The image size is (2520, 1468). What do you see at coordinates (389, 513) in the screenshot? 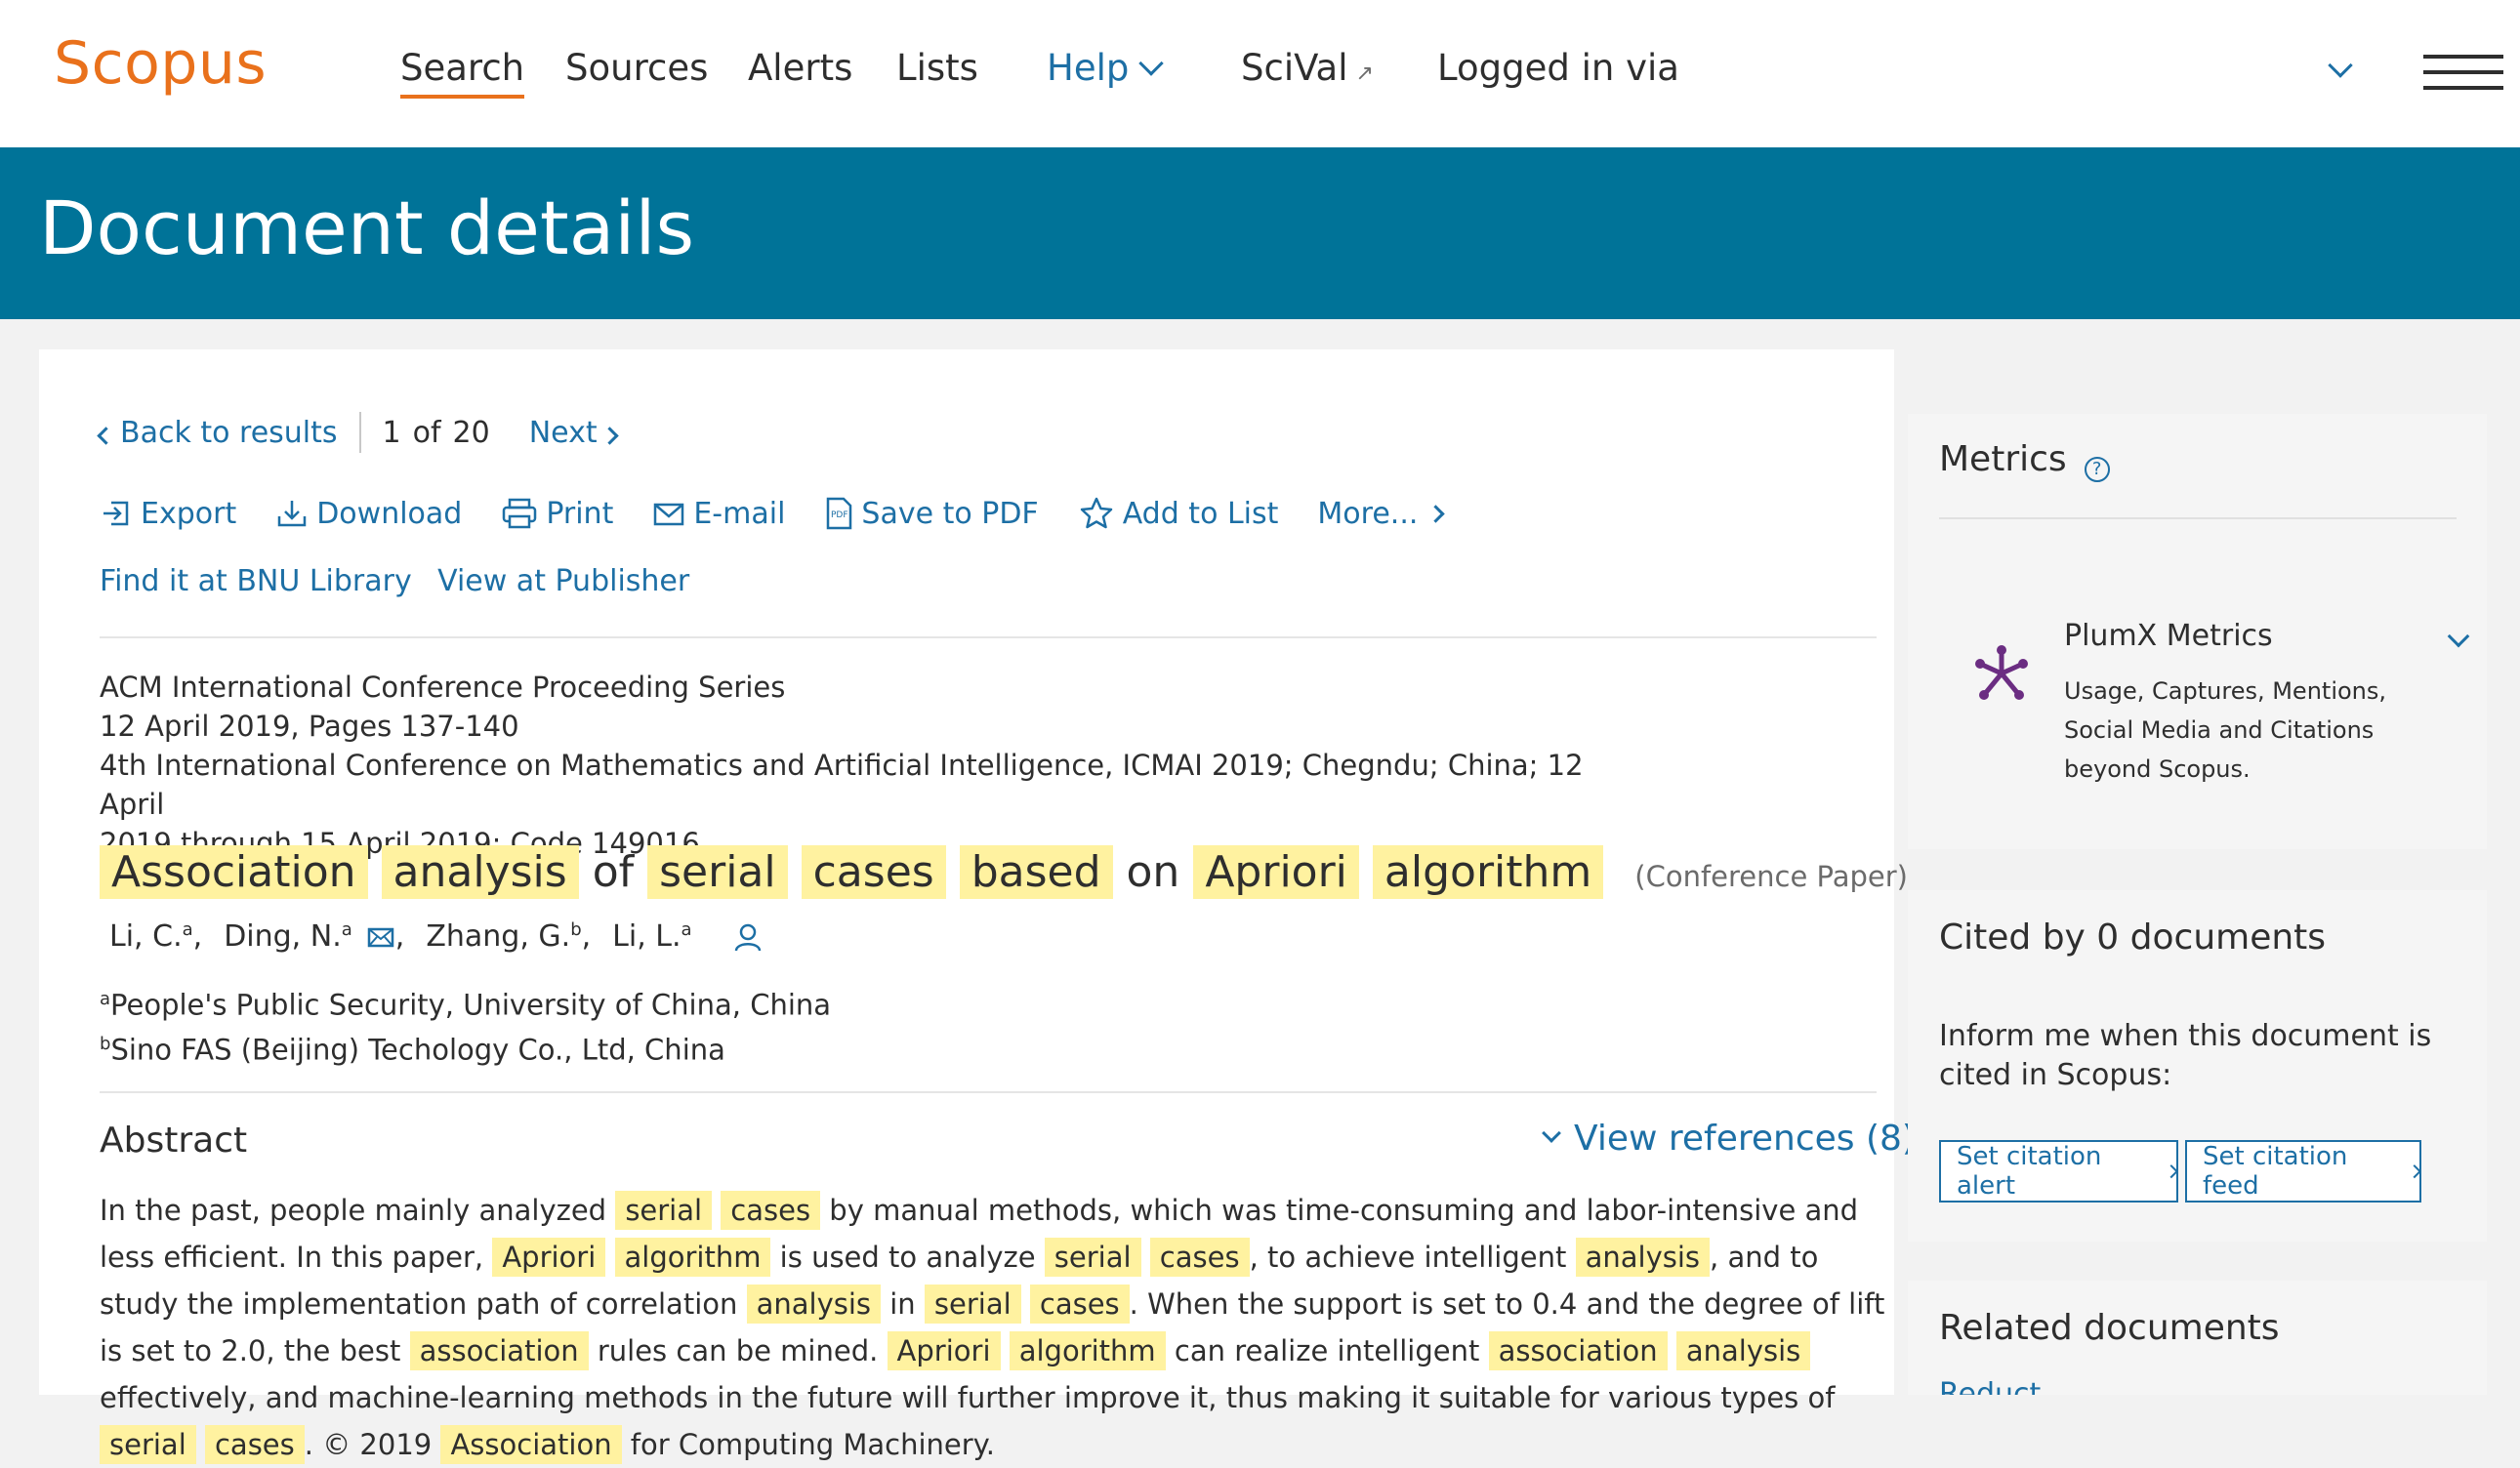
I see `download-label: Download` at bounding box center [389, 513].